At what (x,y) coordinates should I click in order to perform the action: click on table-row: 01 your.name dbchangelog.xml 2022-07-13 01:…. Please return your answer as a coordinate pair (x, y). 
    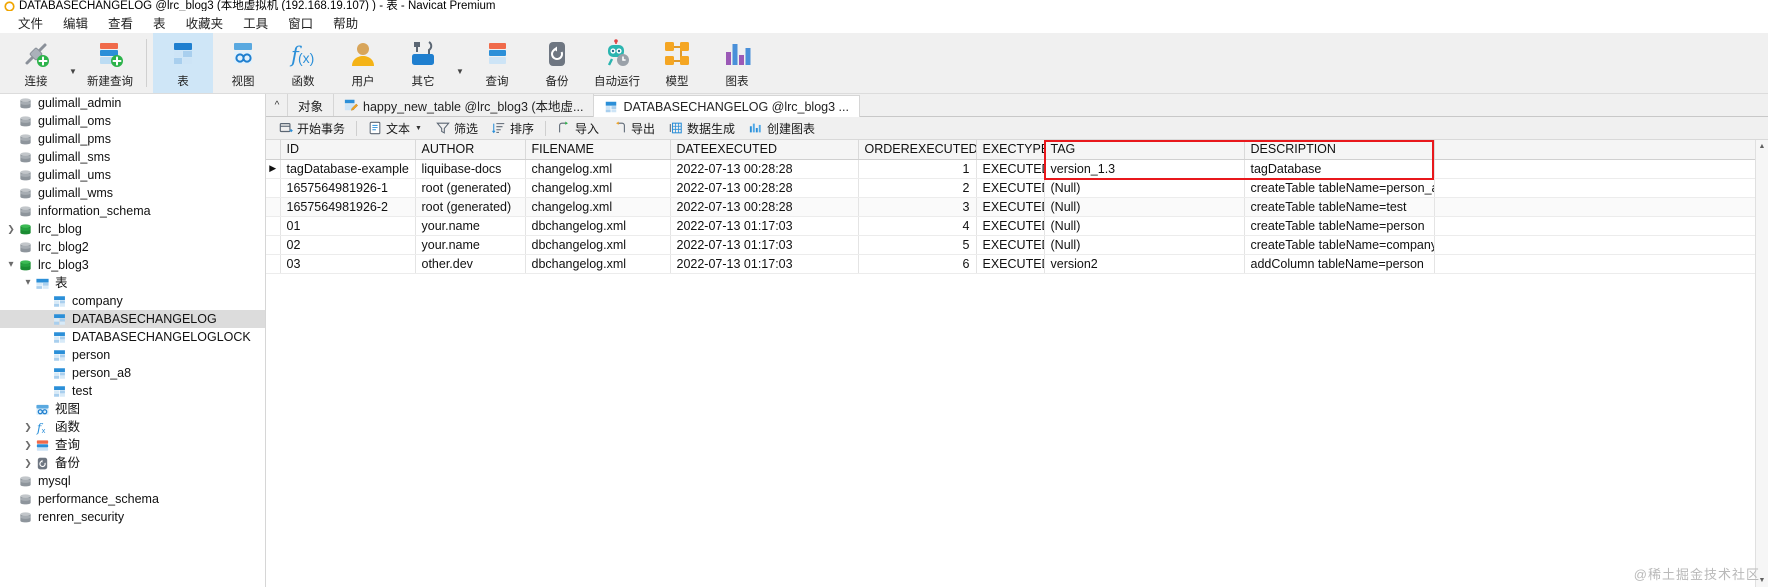
    Looking at the image, I should click on (1010, 226).